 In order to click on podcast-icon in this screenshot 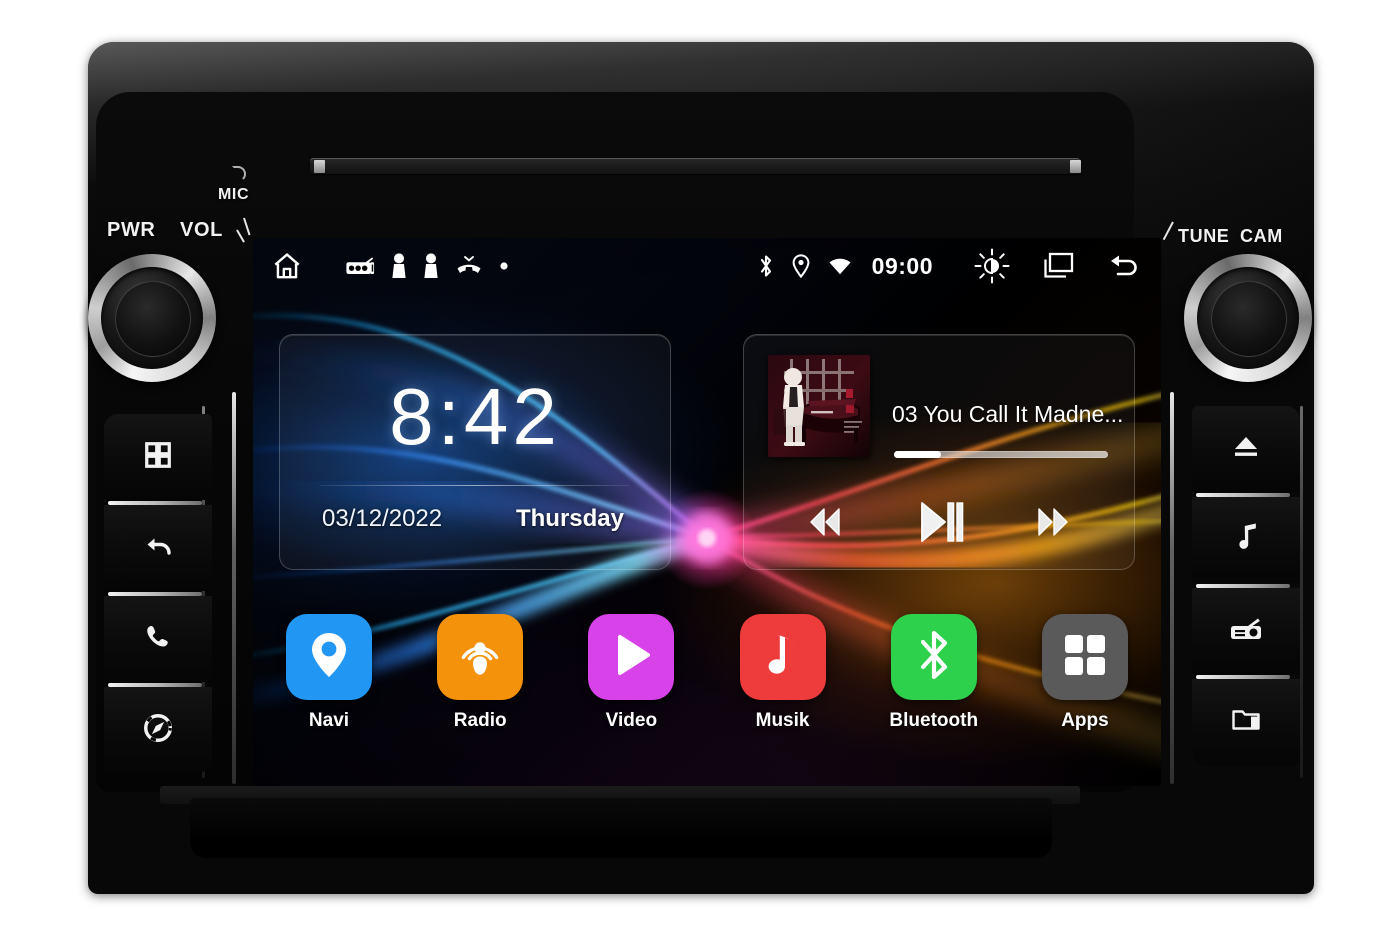, I will do `click(480, 657)`.